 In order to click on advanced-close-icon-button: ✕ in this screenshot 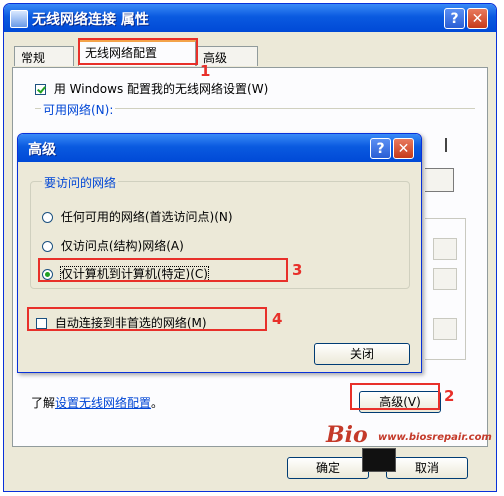, I will do `click(403, 148)`.